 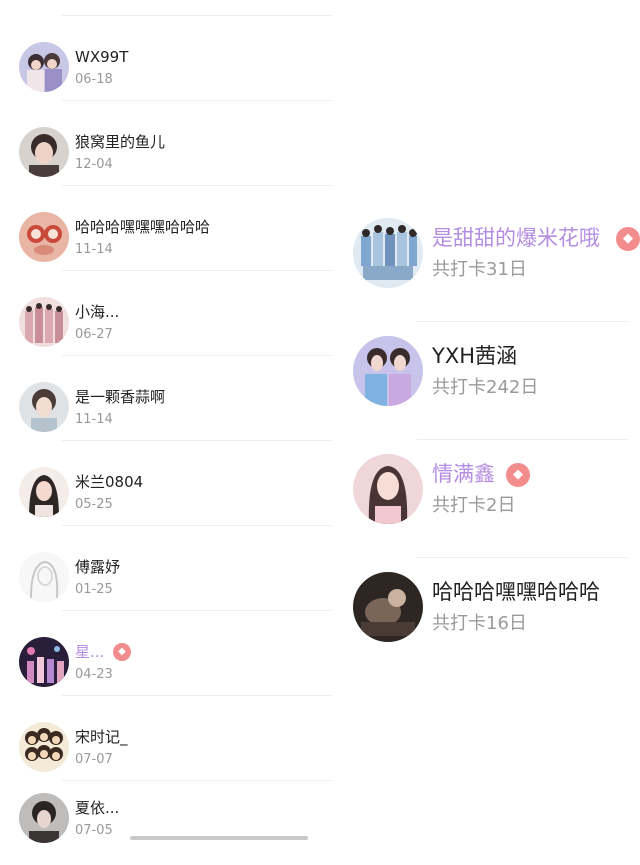 I want to click on user-name: 星... ◆, so click(x=103, y=652).